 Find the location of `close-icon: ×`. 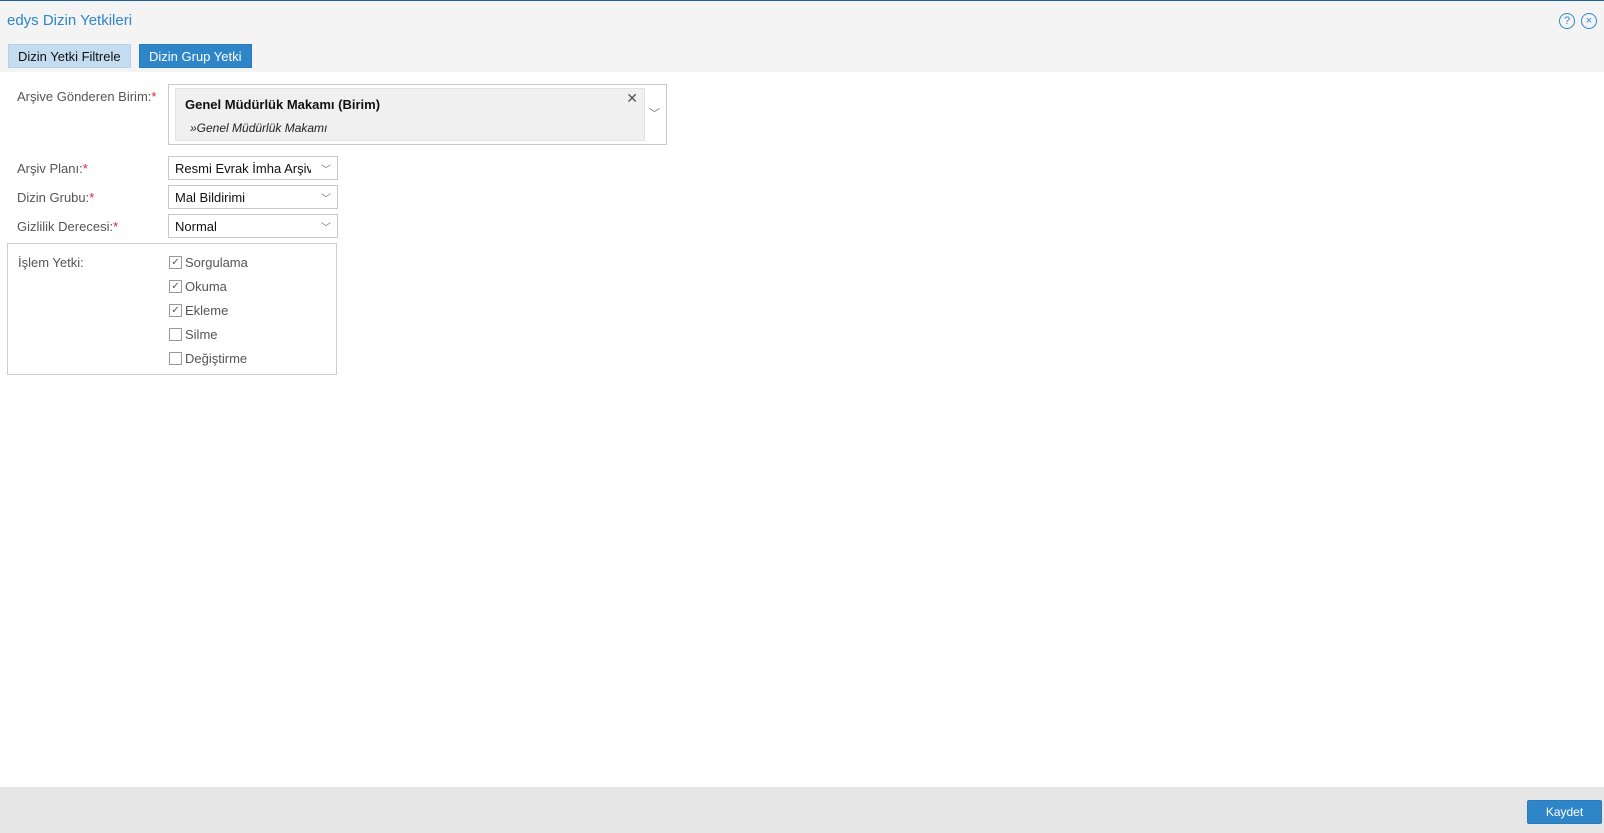

close-icon: × is located at coordinates (1589, 21).